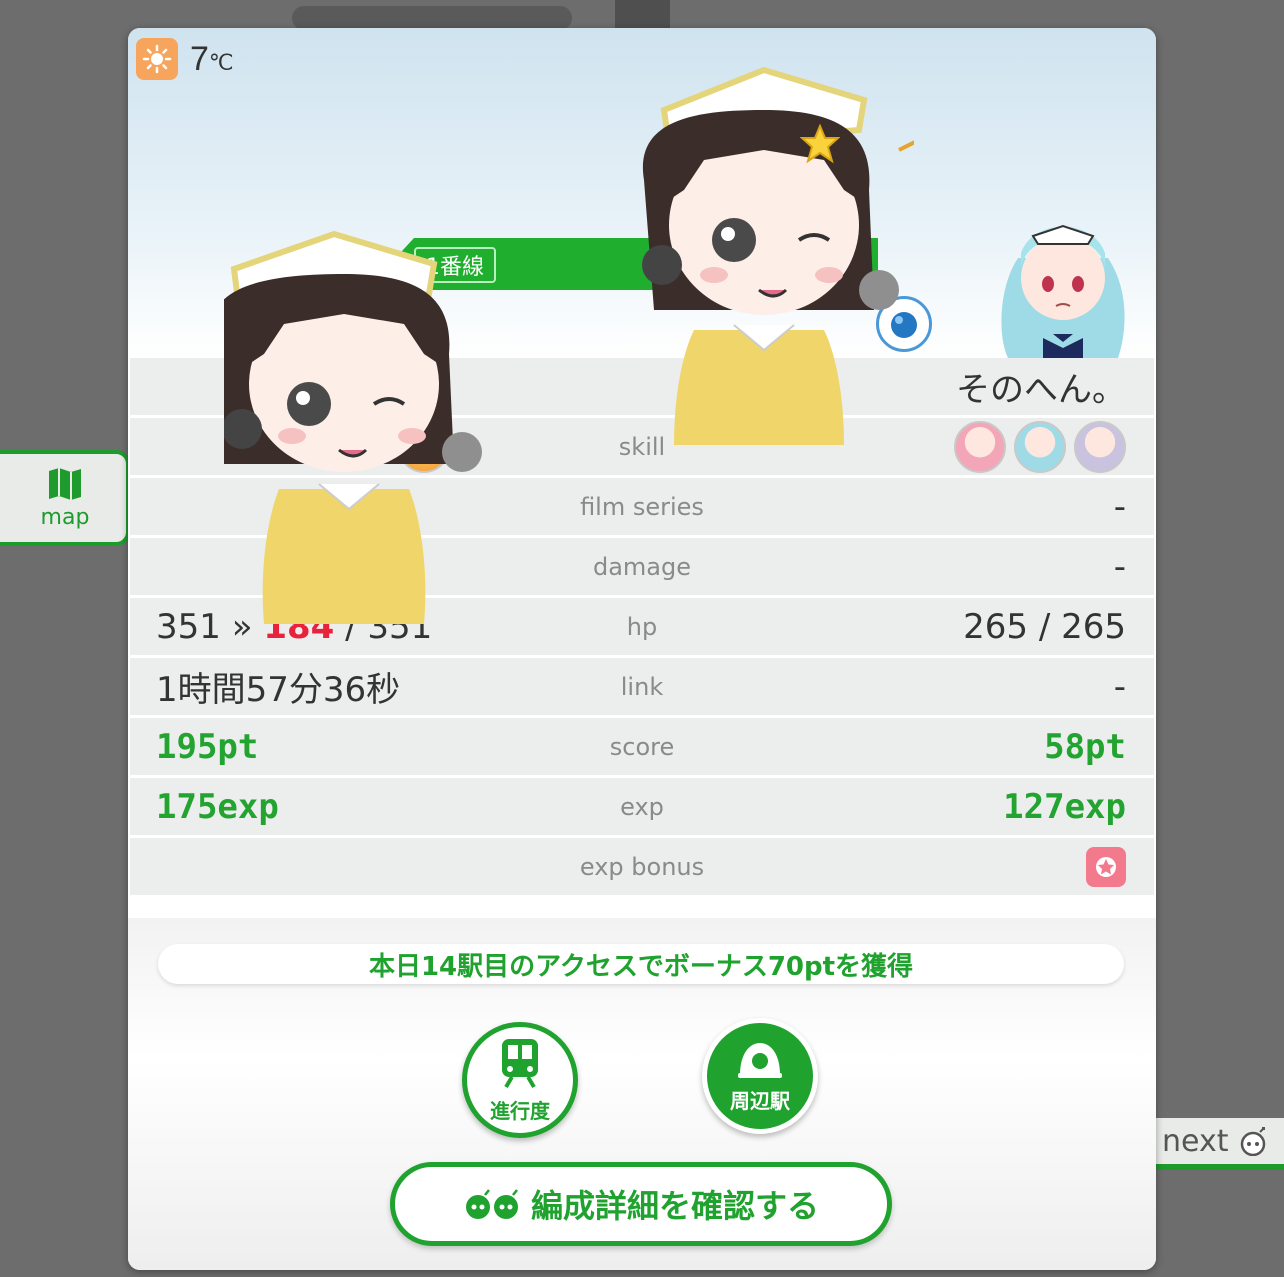  What do you see at coordinates (760, 1060) in the screenshot?
I see `station-dome-icon` at bounding box center [760, 1060].